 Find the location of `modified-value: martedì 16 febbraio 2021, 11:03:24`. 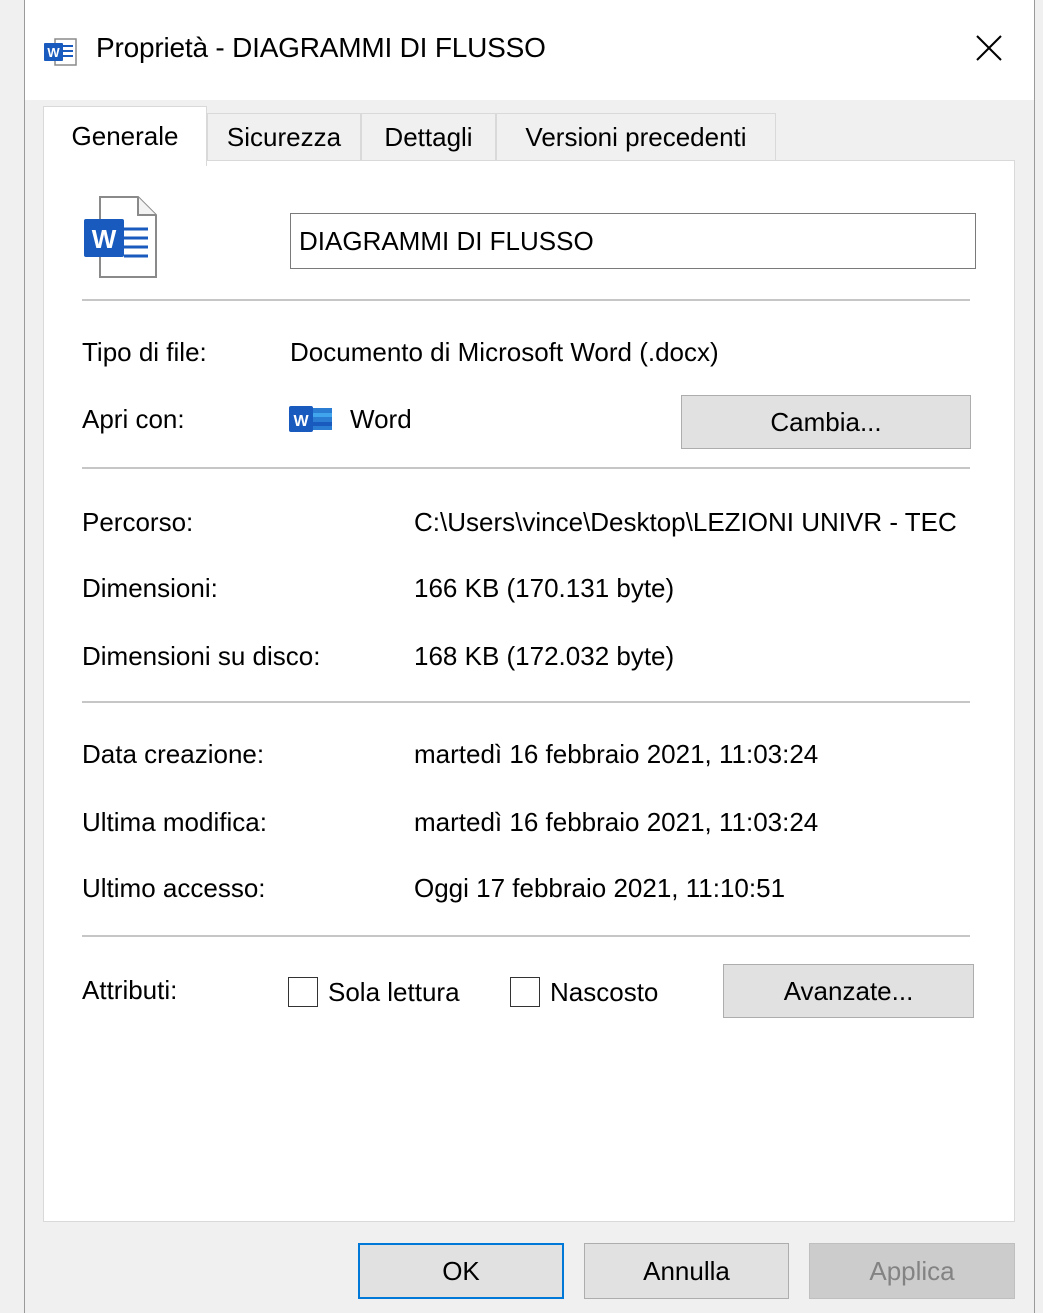

modified-value: martedì 16 febbraio 2021, 11:03:24 is located at coordinates (616, 822).